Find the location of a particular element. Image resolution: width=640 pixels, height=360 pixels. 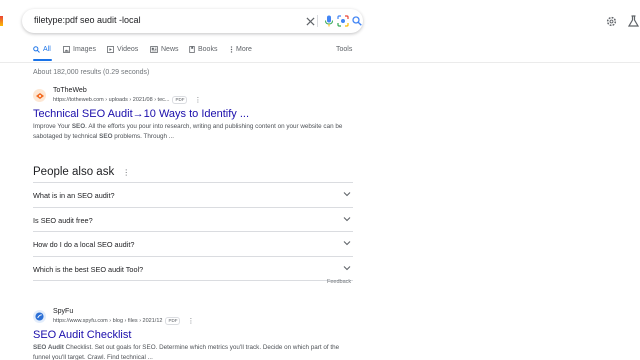

tab-all: All is located at coordinates (42, 49).